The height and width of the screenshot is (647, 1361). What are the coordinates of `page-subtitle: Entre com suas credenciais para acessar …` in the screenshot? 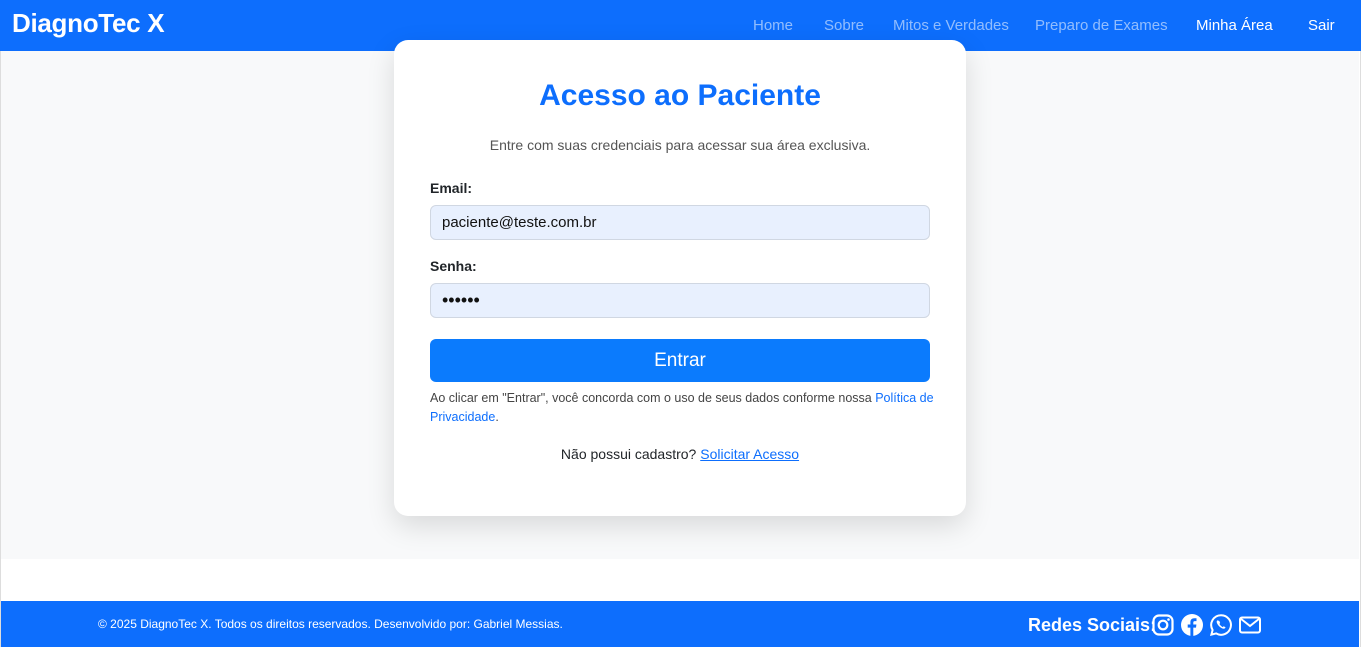 It's located at (680, 145).